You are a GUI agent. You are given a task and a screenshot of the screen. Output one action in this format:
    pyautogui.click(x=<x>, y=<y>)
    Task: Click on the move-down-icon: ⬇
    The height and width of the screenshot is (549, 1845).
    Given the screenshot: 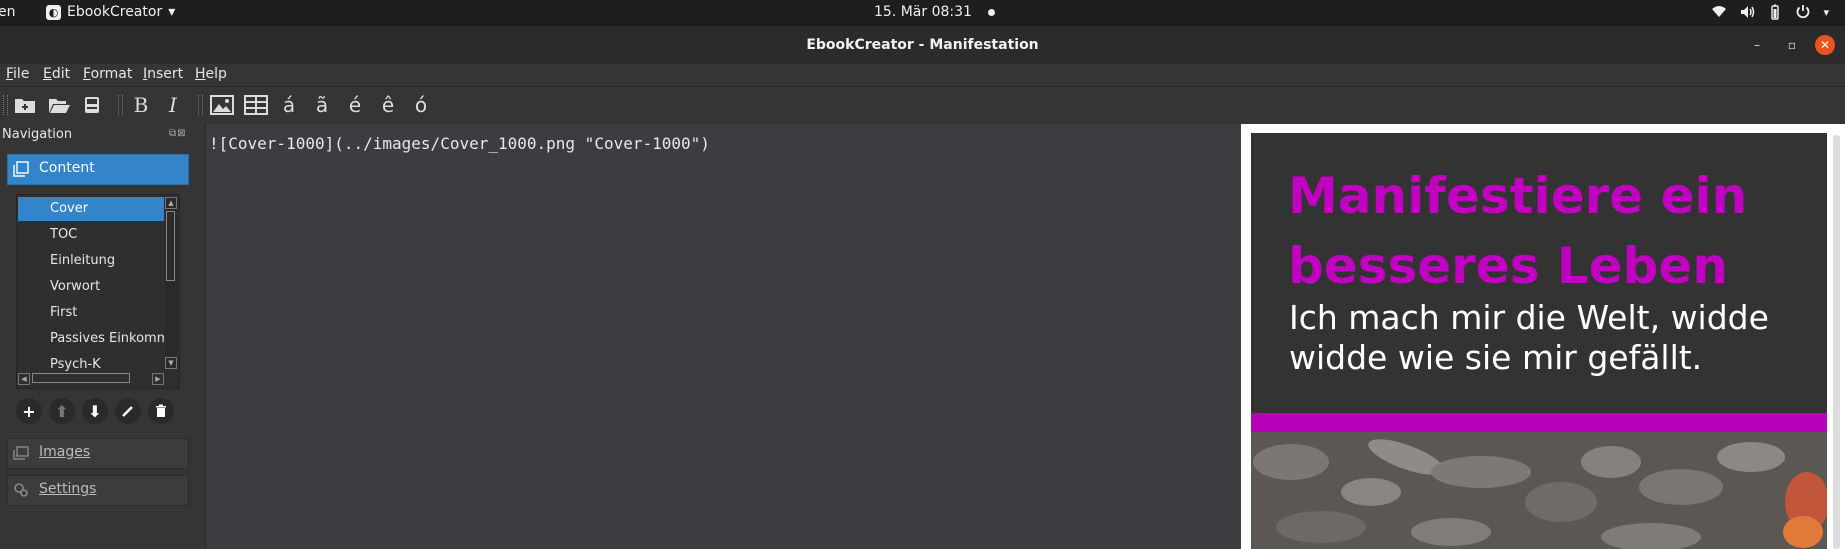 What is the action you would take?
    pyautogui.click(x=95, y=411)
    